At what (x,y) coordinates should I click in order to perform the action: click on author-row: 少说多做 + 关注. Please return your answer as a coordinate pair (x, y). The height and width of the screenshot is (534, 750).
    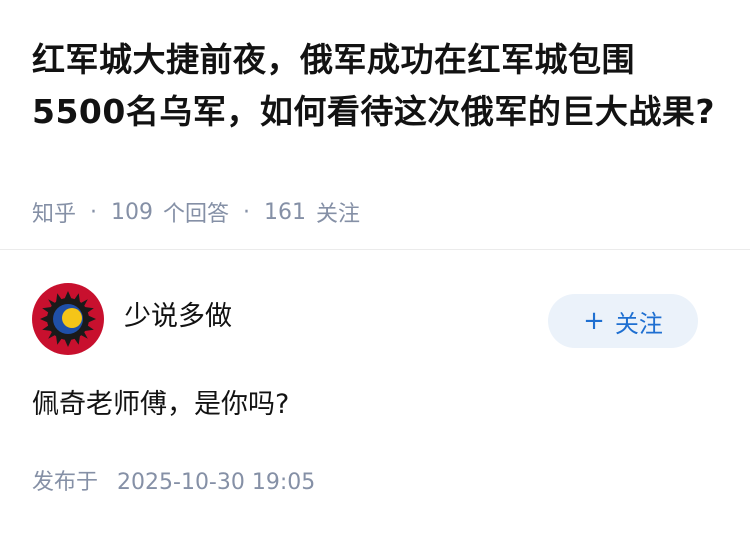
    Looking at the image, I should click on (375, 319).